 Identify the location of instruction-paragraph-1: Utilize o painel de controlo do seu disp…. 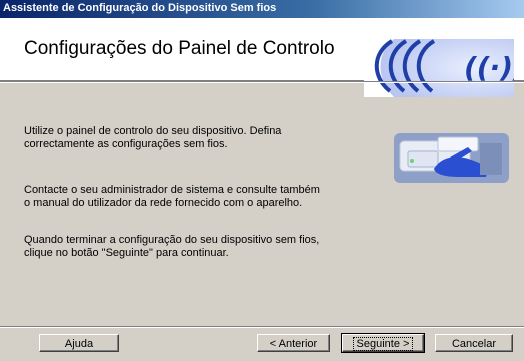
(189, 138).